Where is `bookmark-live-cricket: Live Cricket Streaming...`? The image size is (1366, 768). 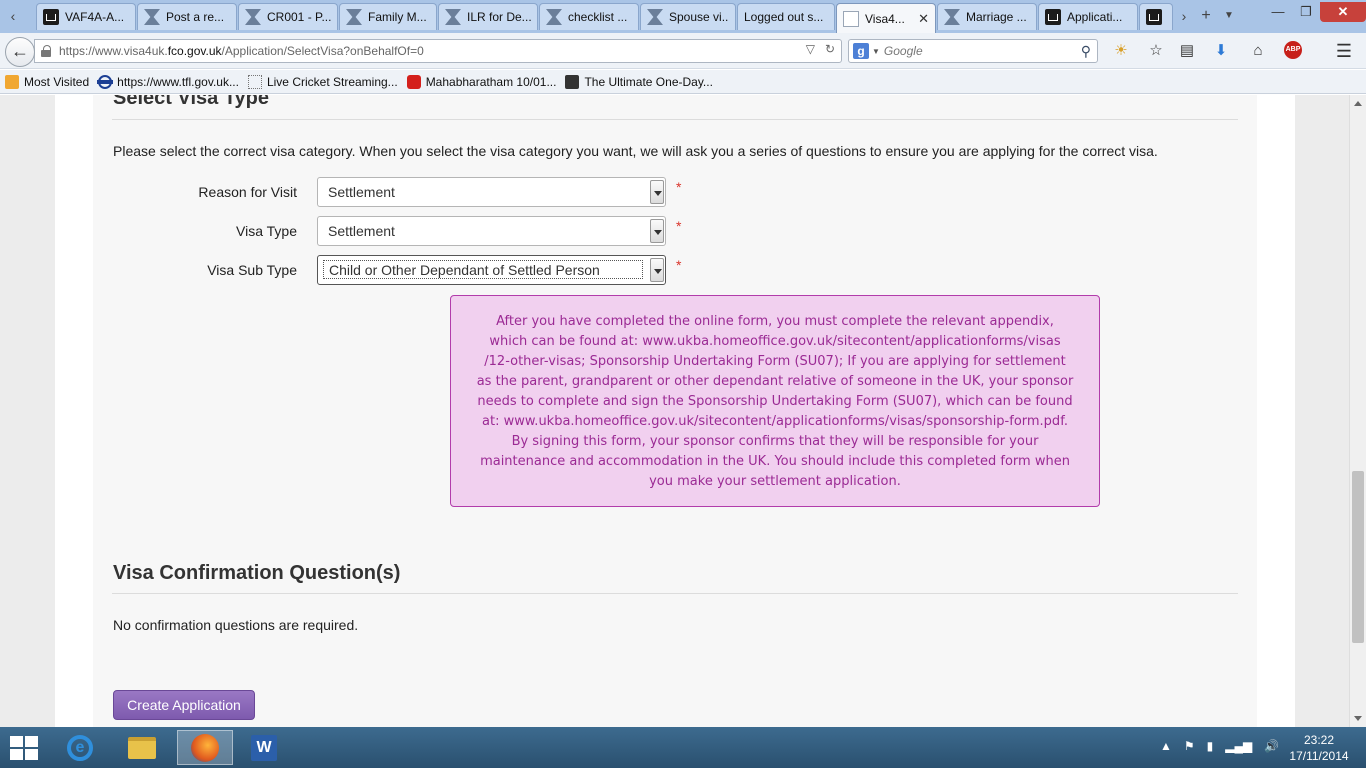
bookmark-live-cricket: Live Cricket Streaming... is located at coordinates (322, 81).